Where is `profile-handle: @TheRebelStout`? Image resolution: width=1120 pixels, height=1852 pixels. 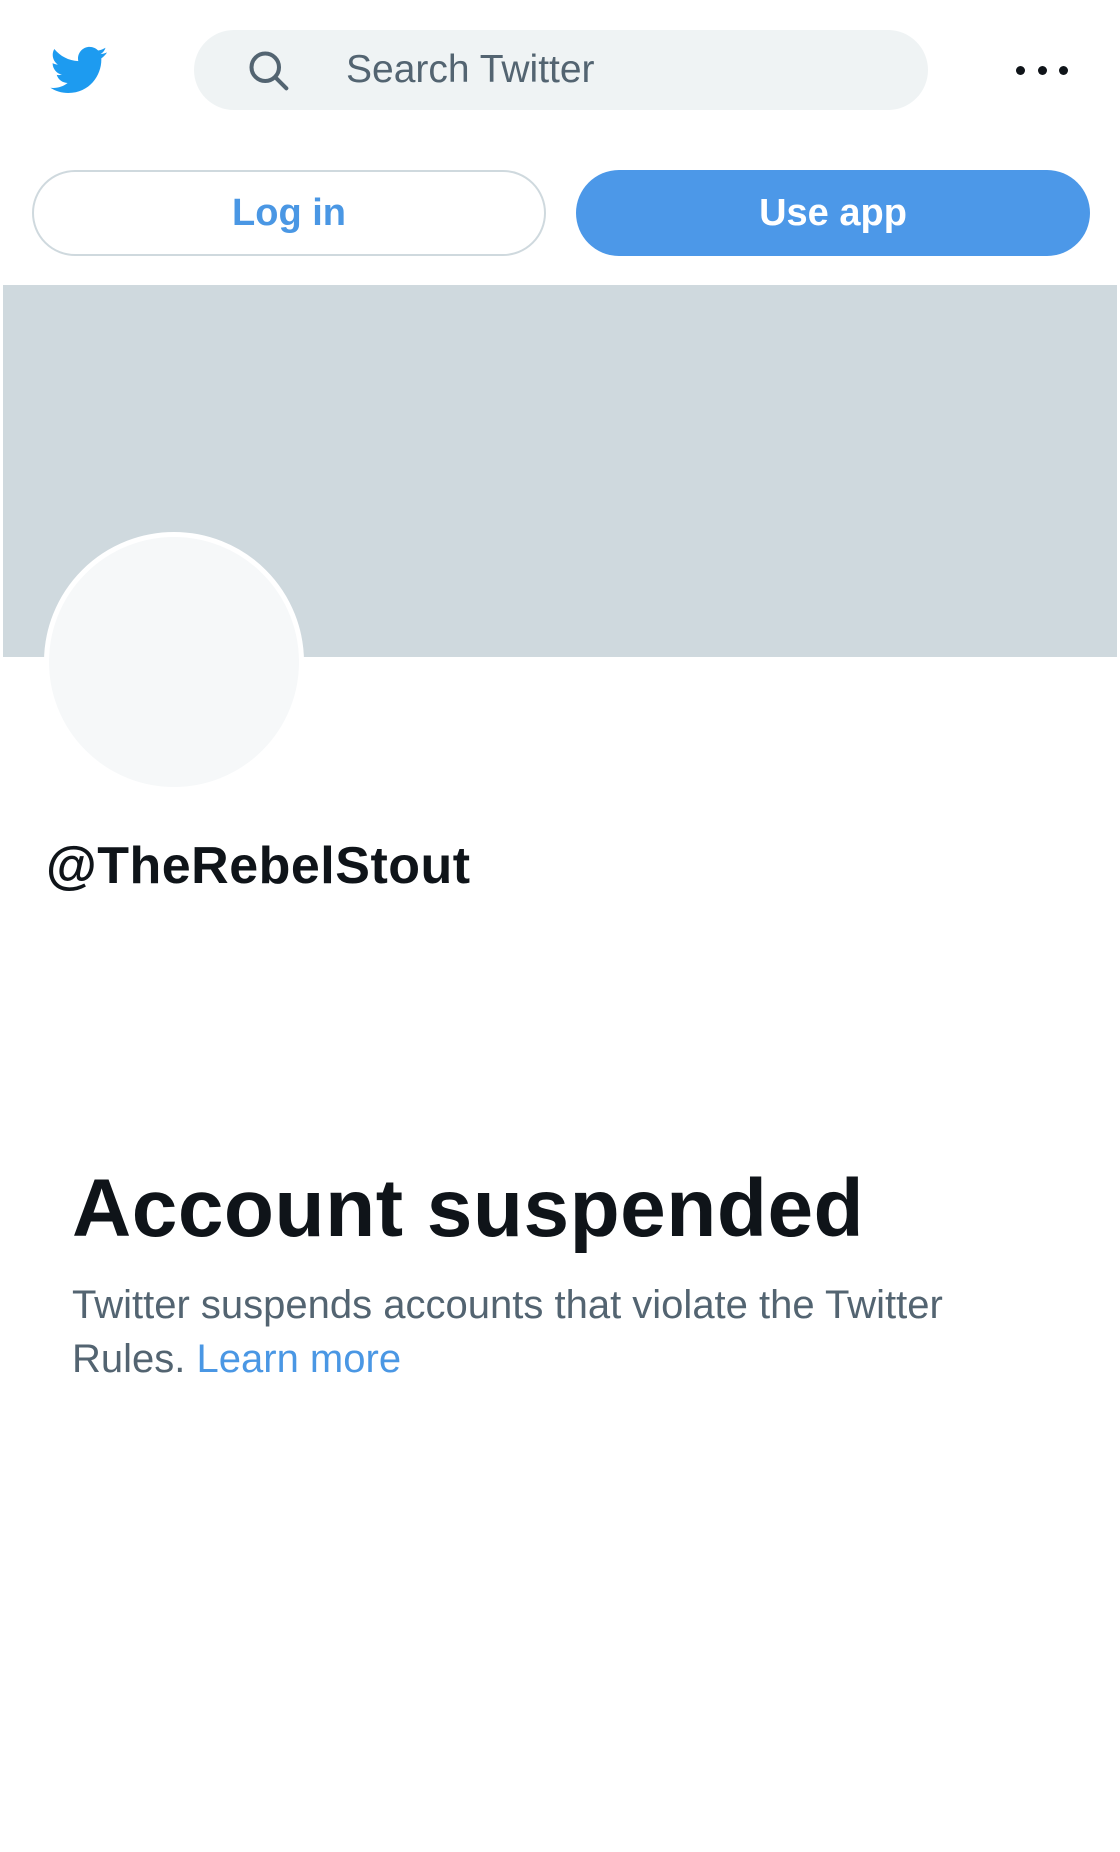 profile-handle: @TheRebelStout is located at coordinates (258, 866).